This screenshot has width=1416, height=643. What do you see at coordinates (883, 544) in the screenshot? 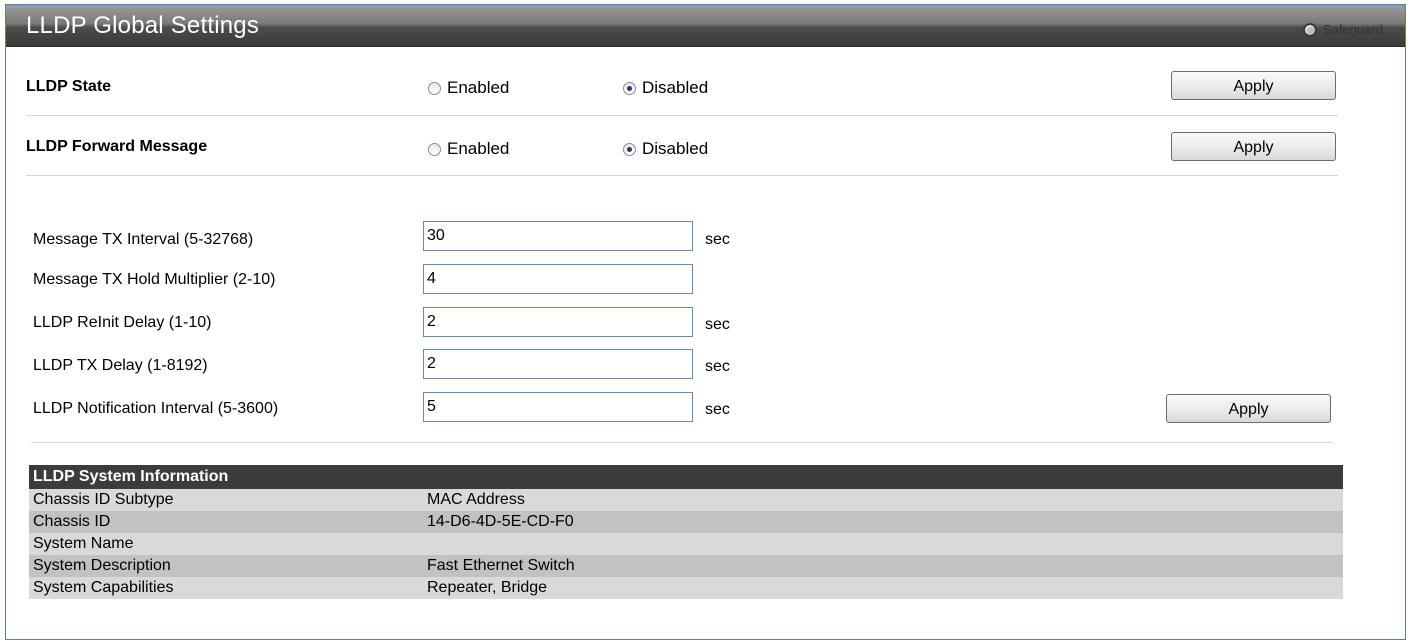
I see `row-value` at bounding box center [883, 544].